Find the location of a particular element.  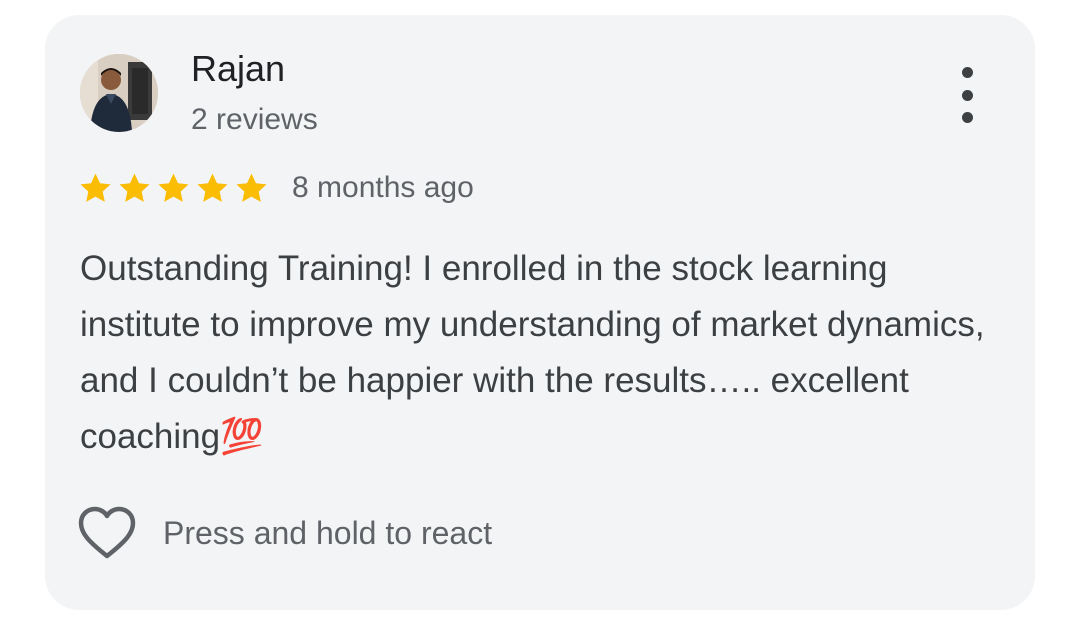

star-rating is located at coordinates (173, 188).